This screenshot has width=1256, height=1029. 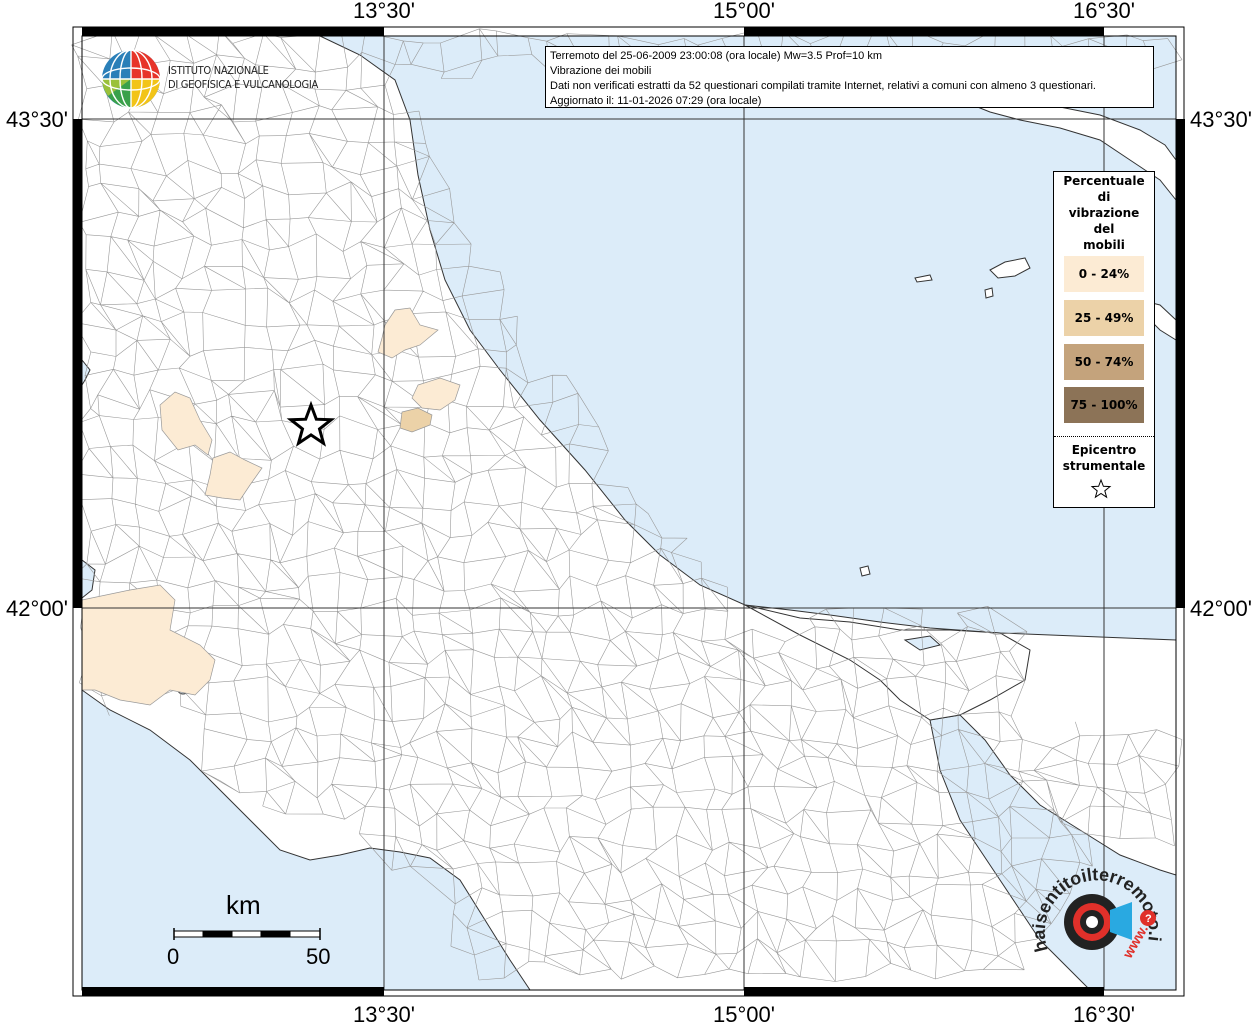 I want to click on scale-bar: km 0 50, so click(x=250, y=930).